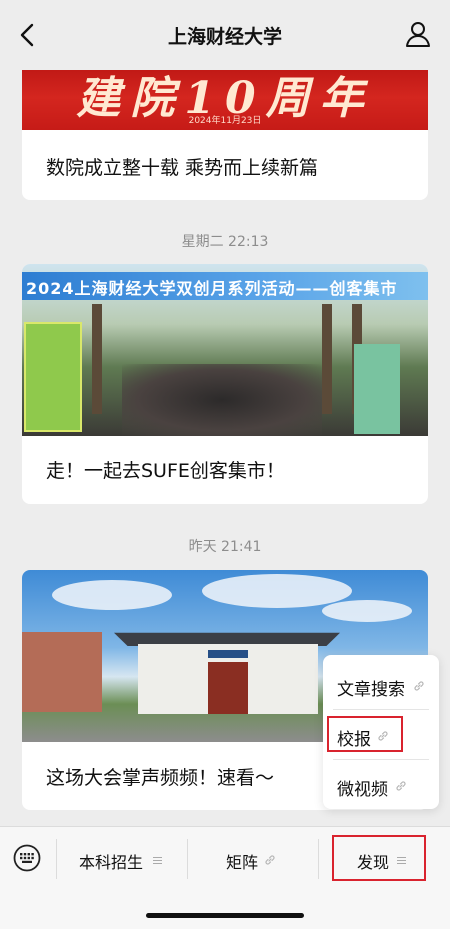 This screenshot has width=450, height=929. What do you see at coordinates (212, 288) in the screenshot?
I see `event-banner-text: 2024上海财经大学双创月系列活动——创客集市` at bounding box center [212, 288].